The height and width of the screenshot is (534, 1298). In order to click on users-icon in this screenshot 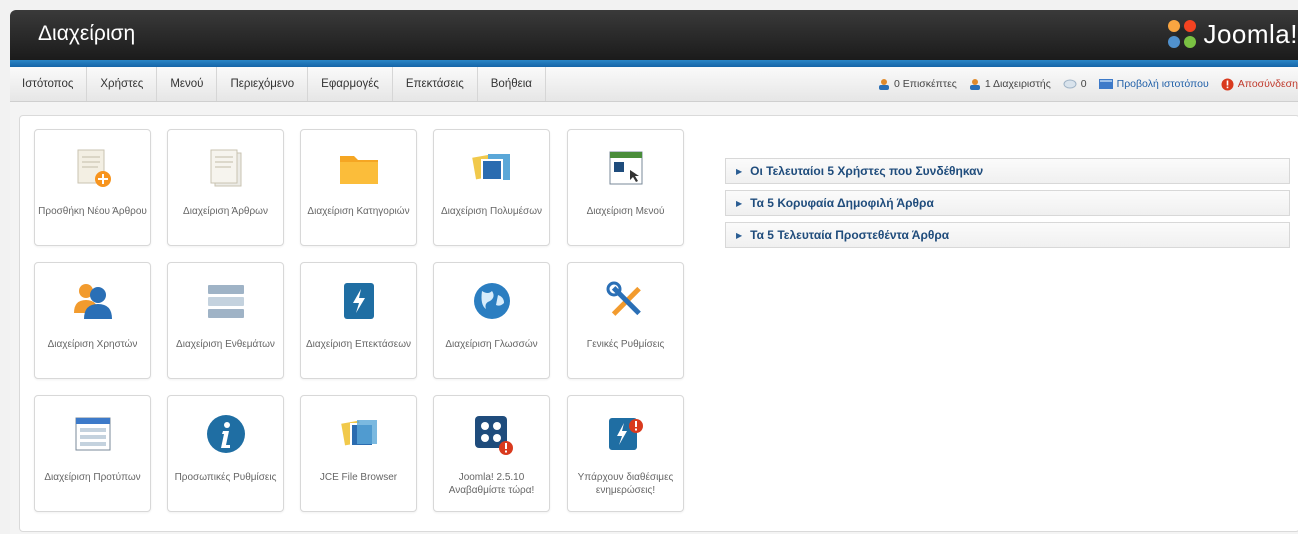, I will do `click(93, 301)`.